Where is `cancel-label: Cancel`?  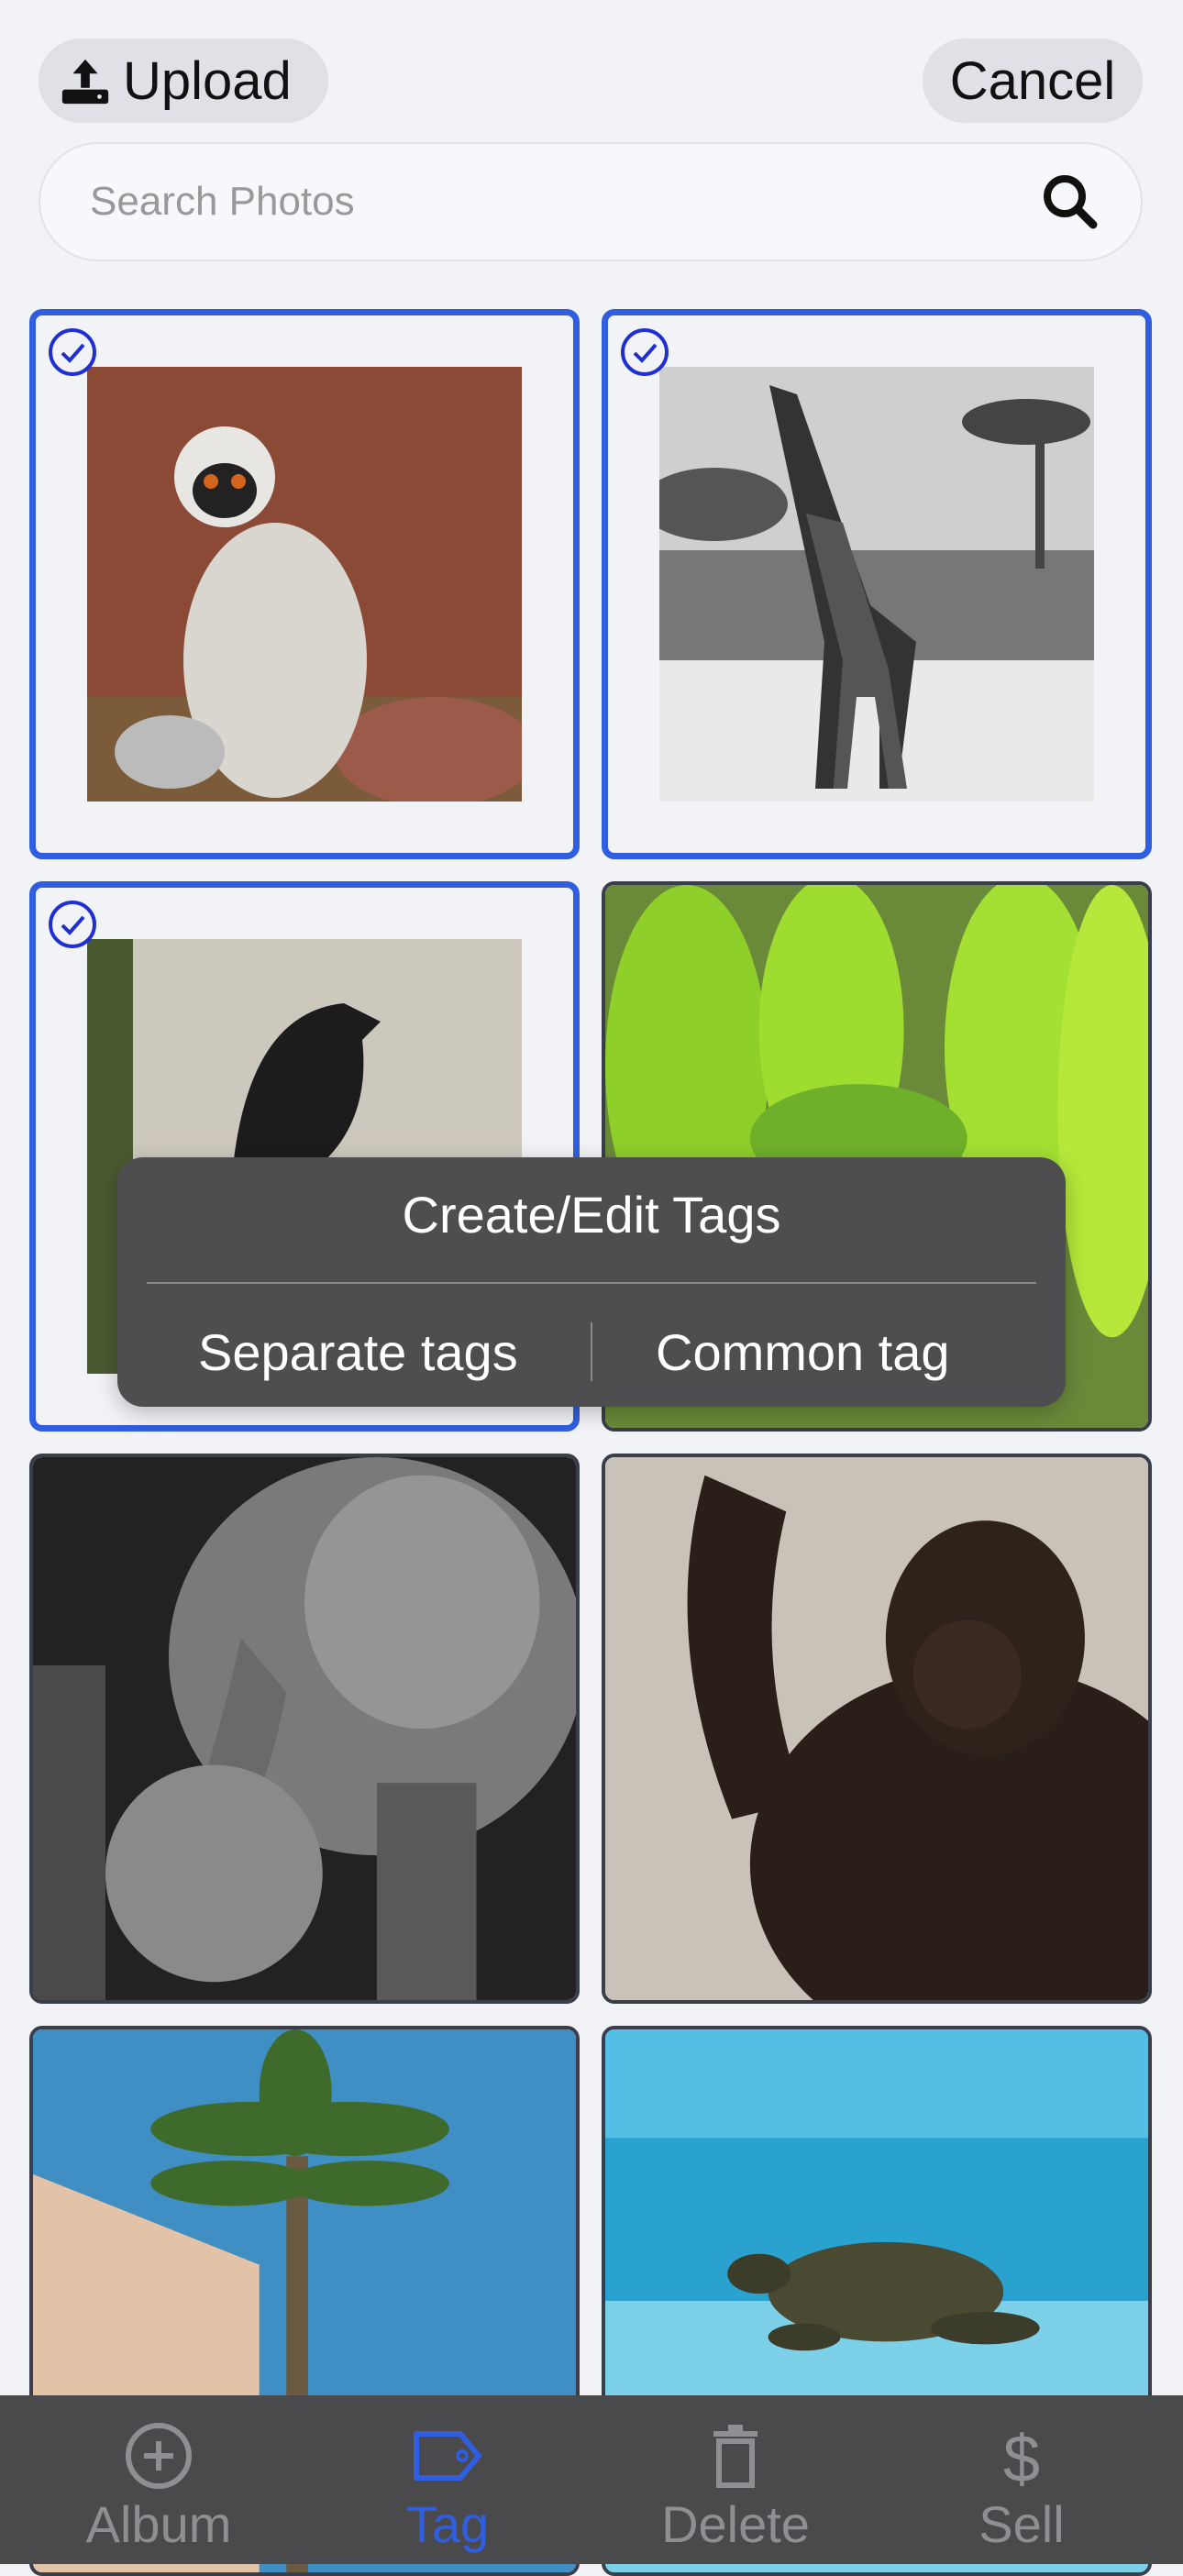
cancel-label: Cancel is located at coordinates (1032, 80).